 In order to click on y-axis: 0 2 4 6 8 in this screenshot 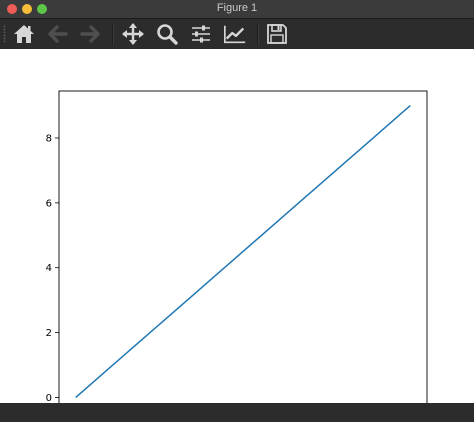, I will do `click(52, 269)`.